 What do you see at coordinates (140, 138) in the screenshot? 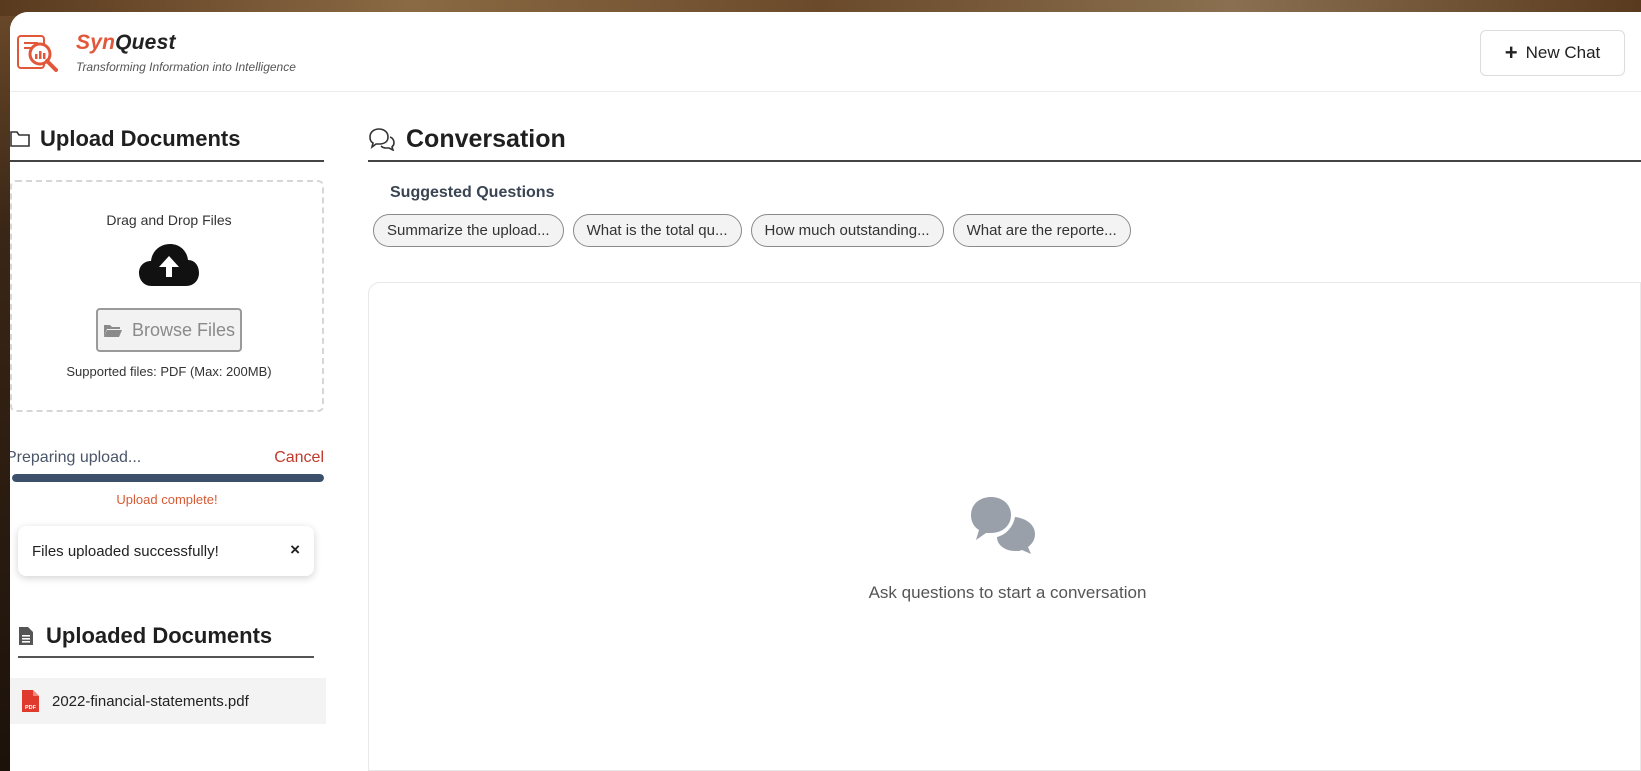
I see `upload-documents-title: Upload Documents` at bounding box center [140, 138].